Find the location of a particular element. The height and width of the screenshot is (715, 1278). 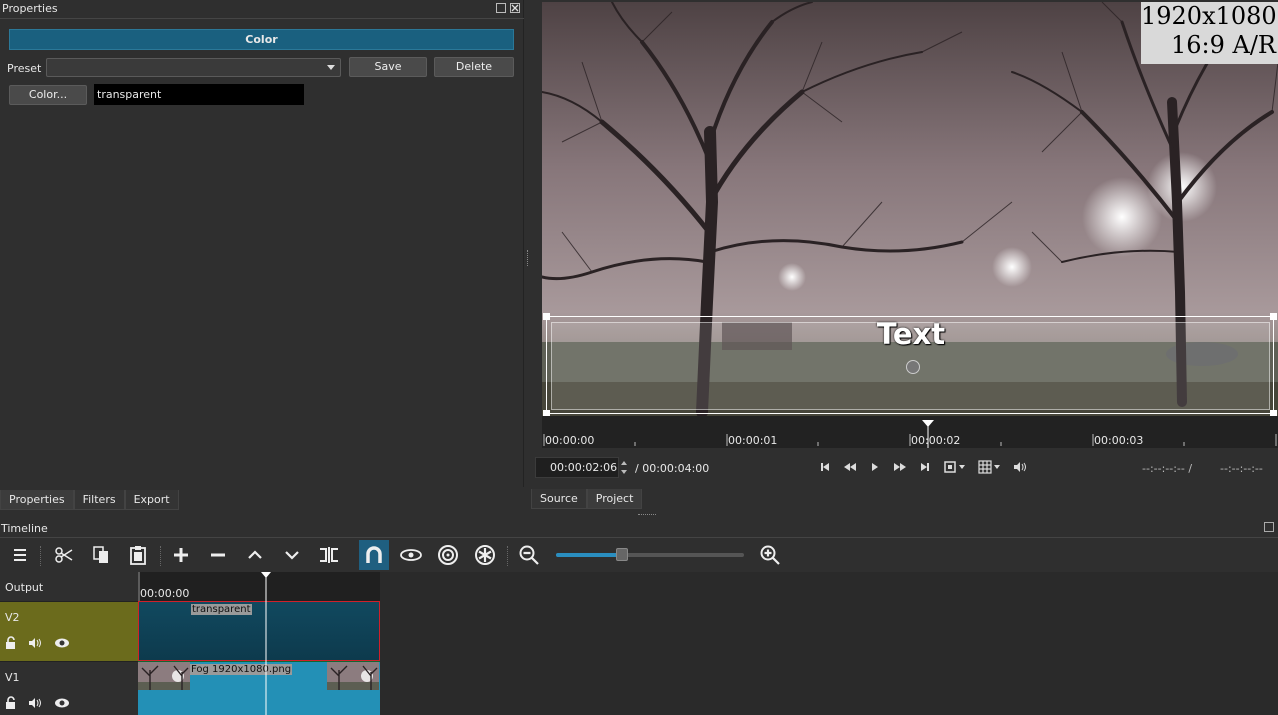

preset-combobox is located at coordinates (193, 67).